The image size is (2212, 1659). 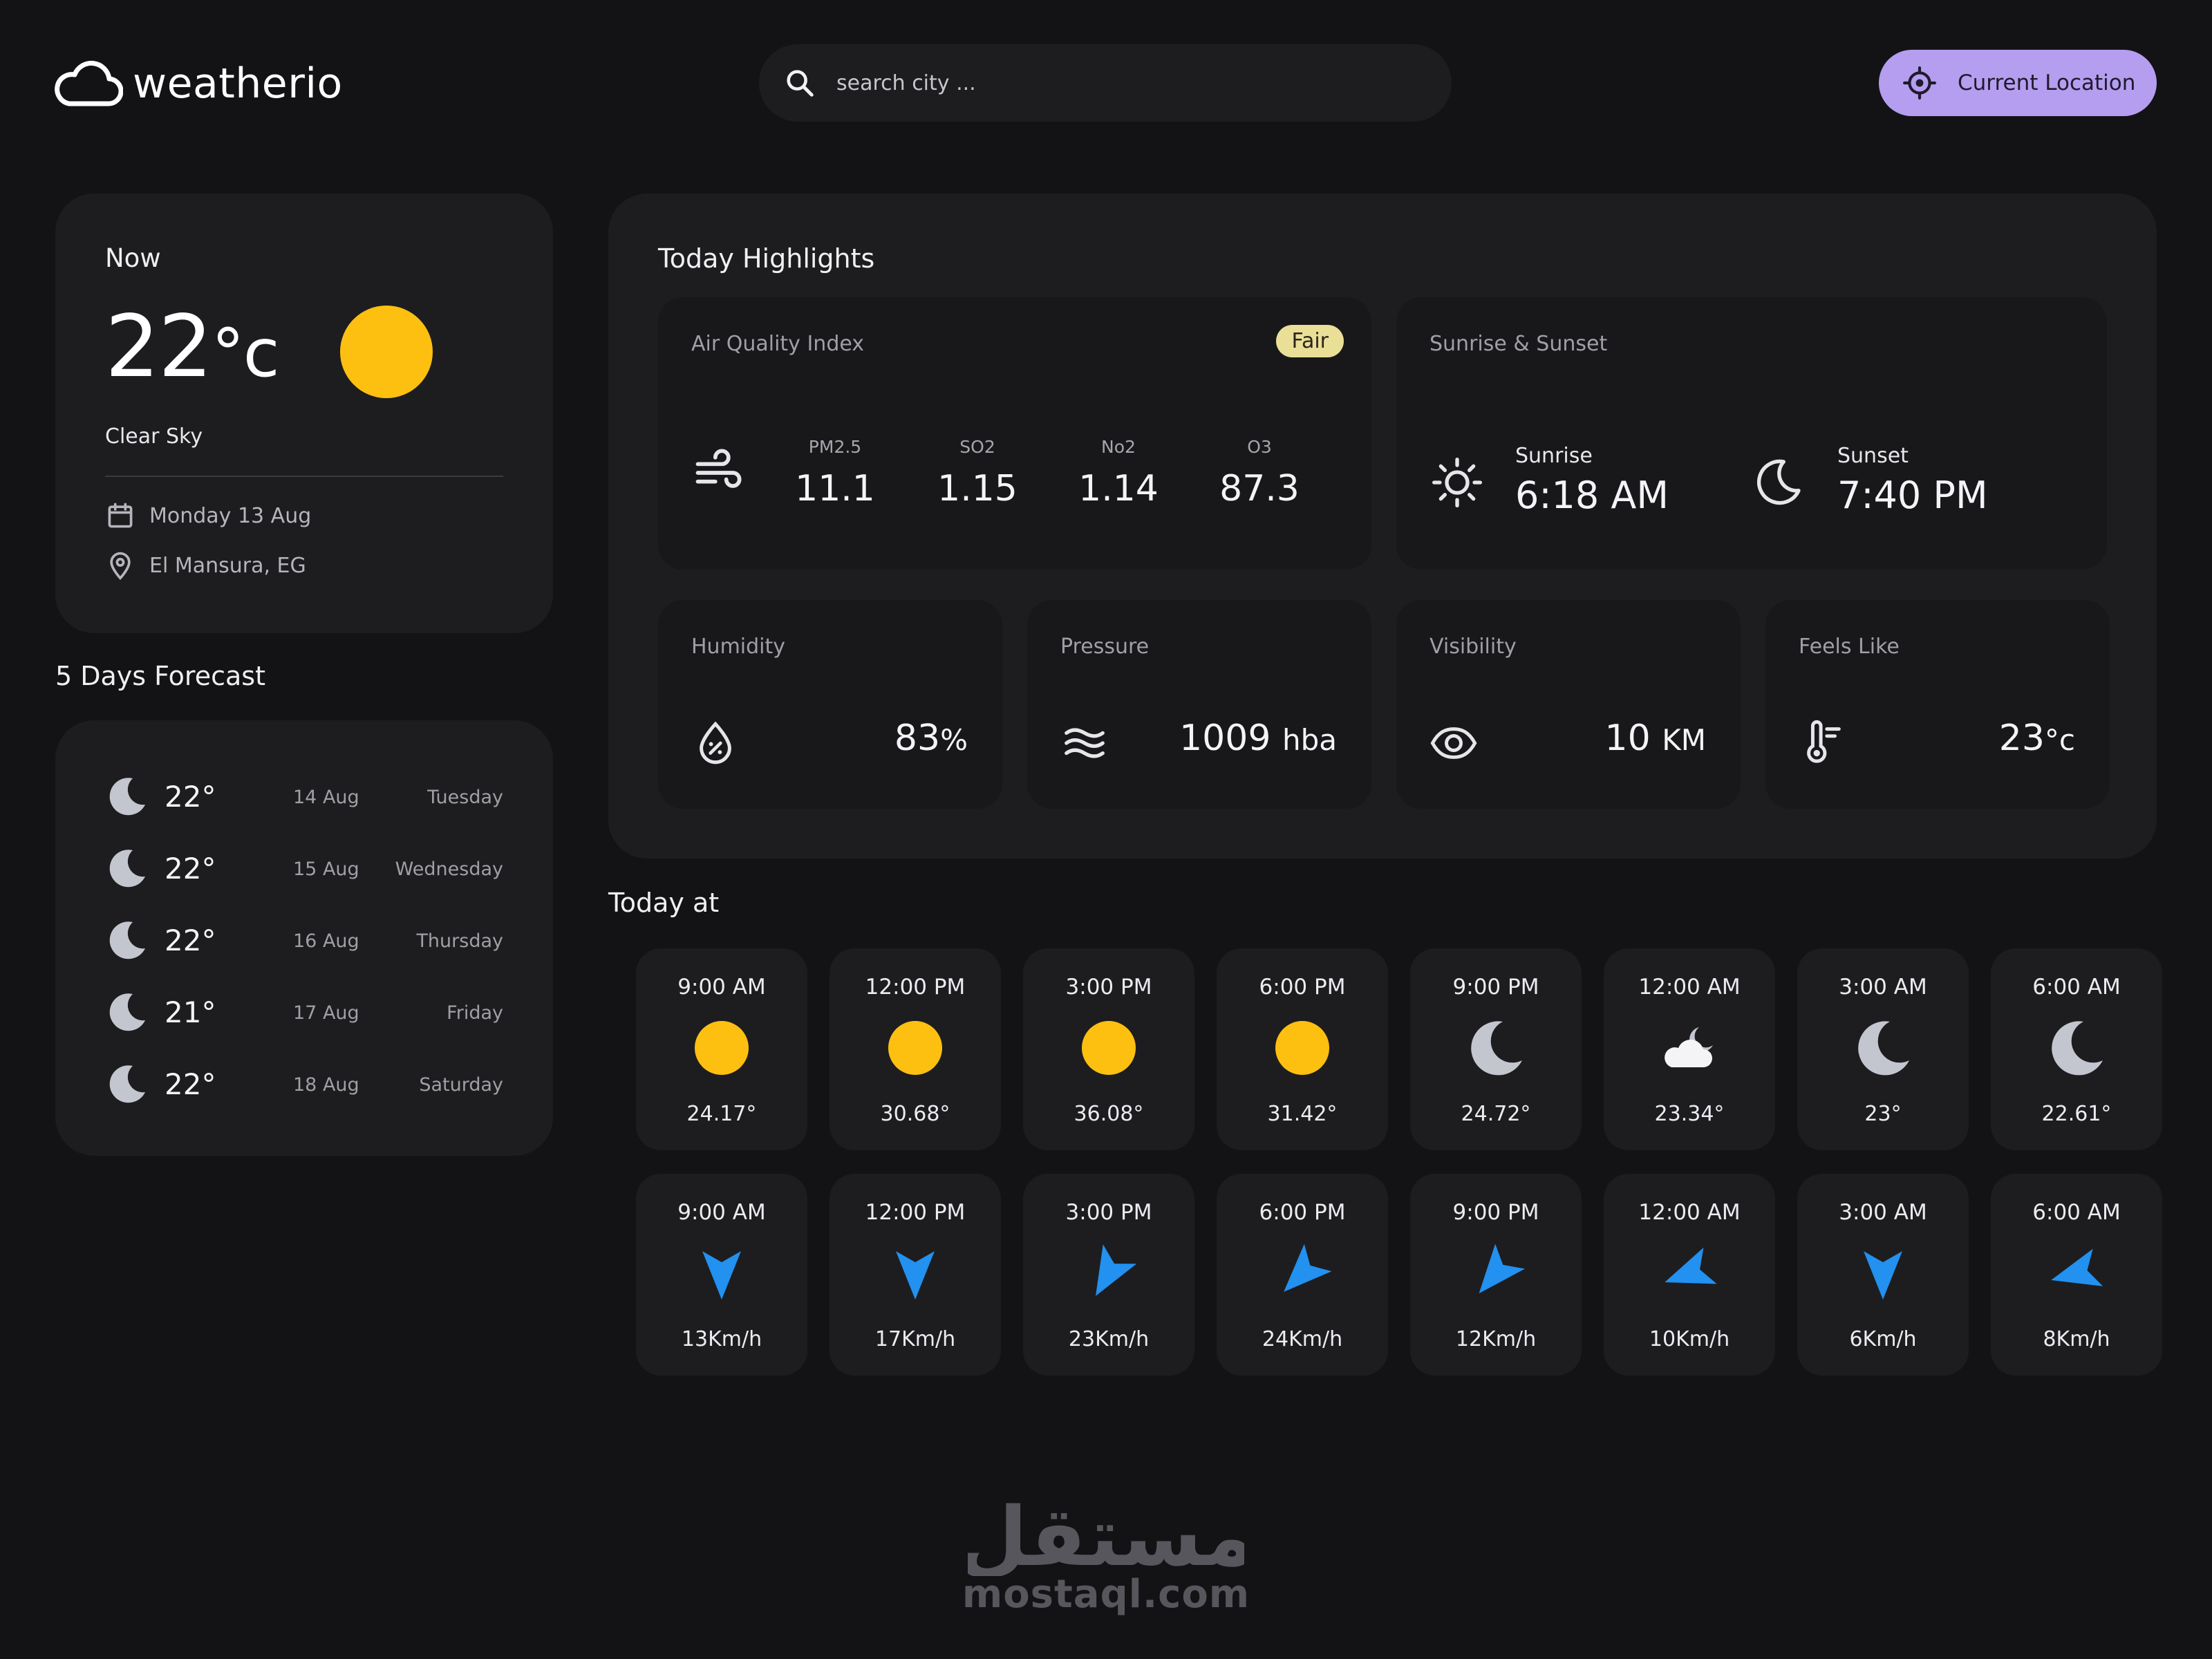 I want to click on hourly-wind-tile: 6:00 AM 8Km/h, so click(x=2076, y=1275).